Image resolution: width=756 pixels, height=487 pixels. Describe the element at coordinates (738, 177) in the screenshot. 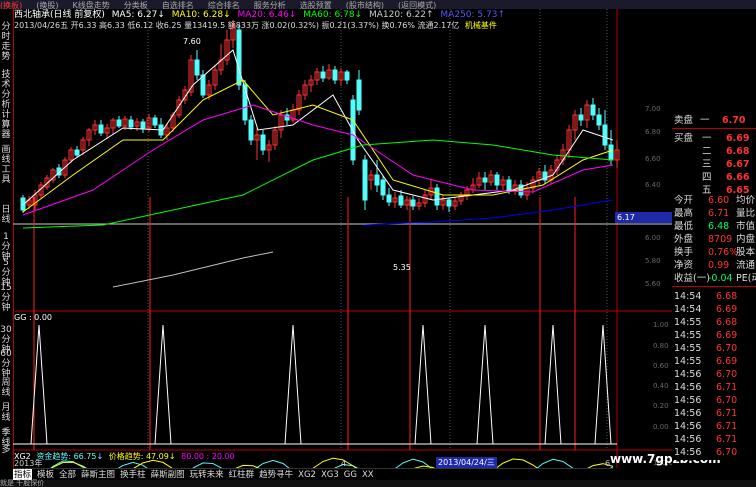

I see `buy-price: 6.66` at that location.